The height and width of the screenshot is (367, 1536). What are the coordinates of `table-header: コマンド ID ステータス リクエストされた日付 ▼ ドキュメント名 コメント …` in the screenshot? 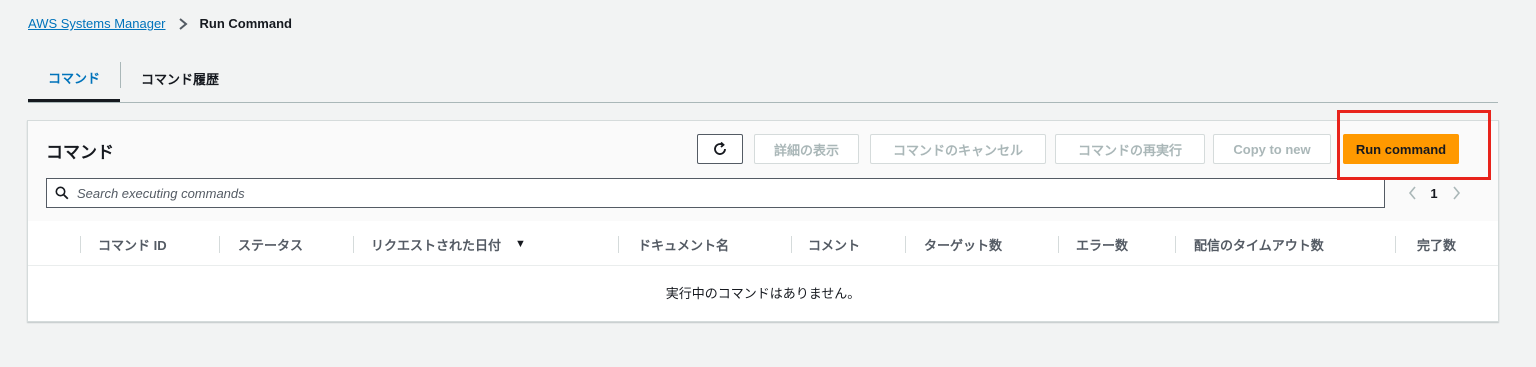 It's located at (763, 244).